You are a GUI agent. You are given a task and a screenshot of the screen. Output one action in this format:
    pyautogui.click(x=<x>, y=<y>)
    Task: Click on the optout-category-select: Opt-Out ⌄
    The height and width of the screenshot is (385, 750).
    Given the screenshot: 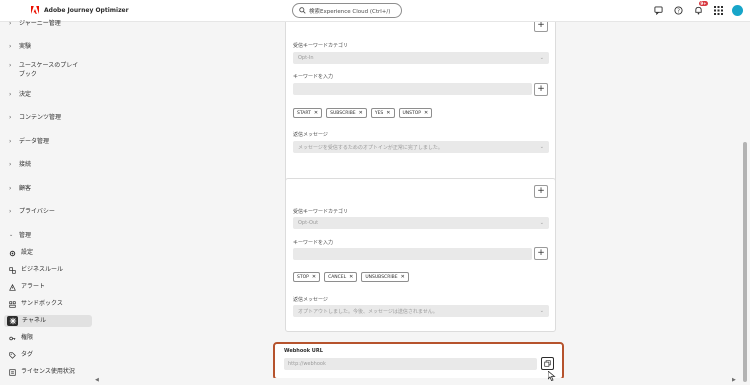 What is the action you would take?
    pyautogui.click(x=421, y=223)
    